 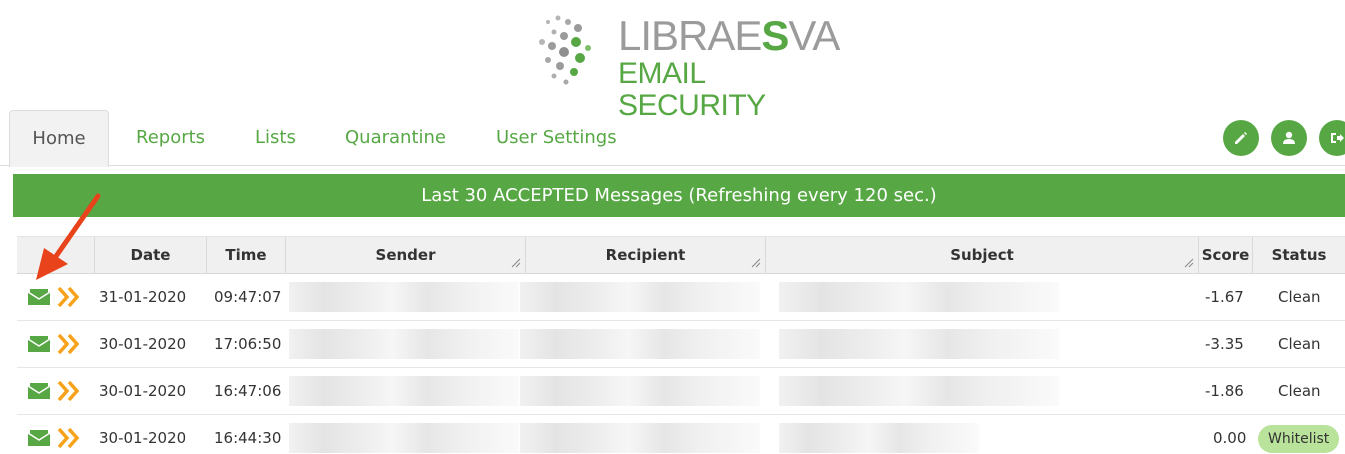 I want to click on table-row: 30-01-2020 16:47:06 -1.86 Clean, so click(x=681, y=391).